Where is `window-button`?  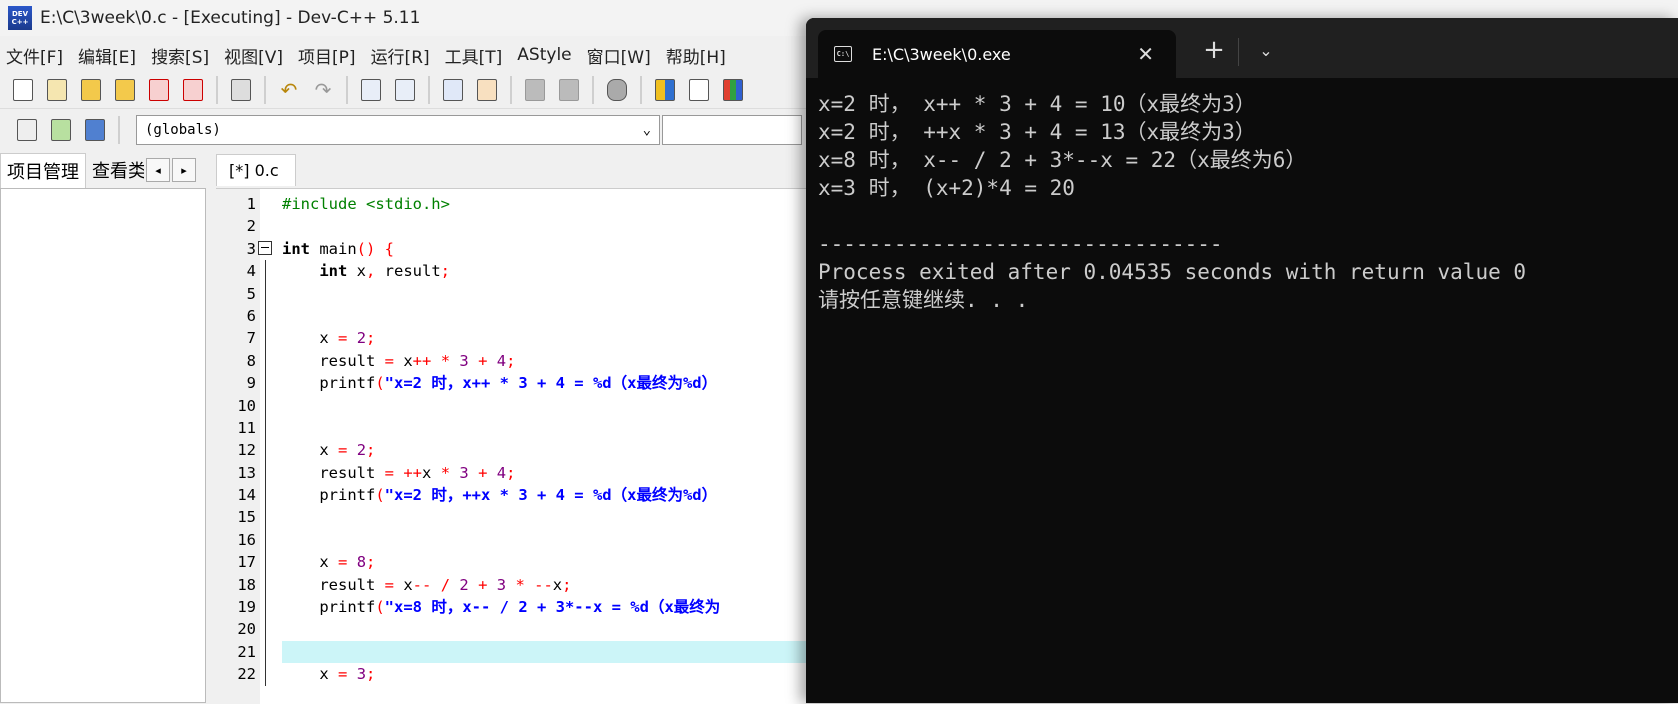 window-button is located at coordinates (699, 90).